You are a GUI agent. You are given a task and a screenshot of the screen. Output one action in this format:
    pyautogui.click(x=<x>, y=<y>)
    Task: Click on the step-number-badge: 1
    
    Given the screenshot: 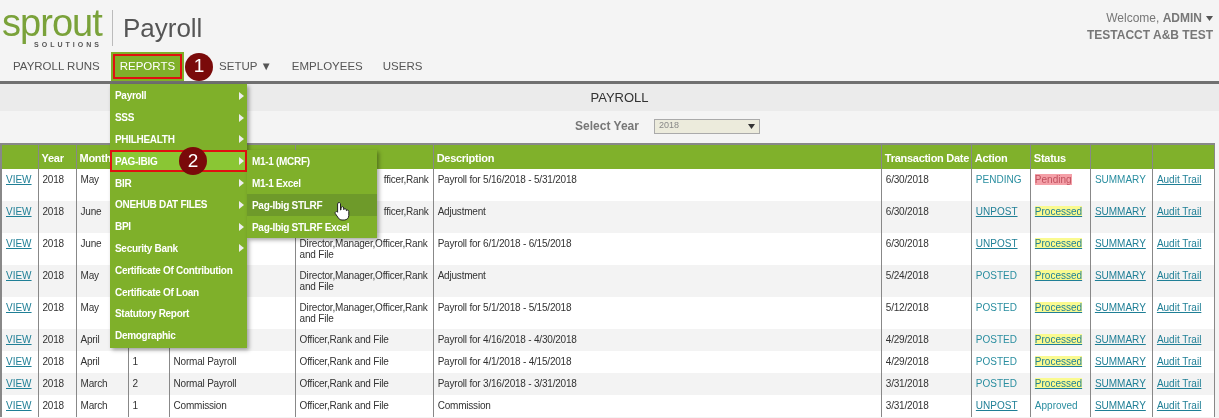 What is the action you would take?
    pyautogui.click(x=199, y=66)
    